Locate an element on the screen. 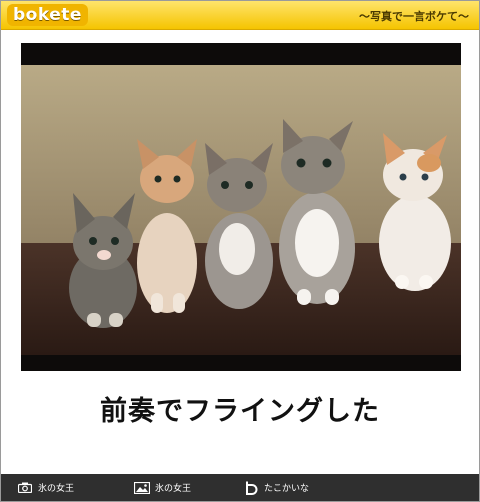 This screenshot has width=480, height=502. tagline: 〜写真で一言ボケて〜 is located at coordinates (414, 16).